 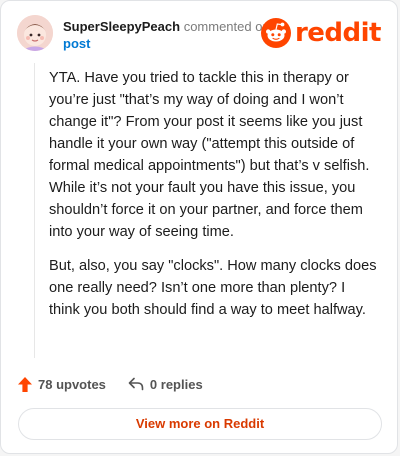 I want to click on comment-byline: SuperSleepyPeach commented on post, so click(x=168, y=35).